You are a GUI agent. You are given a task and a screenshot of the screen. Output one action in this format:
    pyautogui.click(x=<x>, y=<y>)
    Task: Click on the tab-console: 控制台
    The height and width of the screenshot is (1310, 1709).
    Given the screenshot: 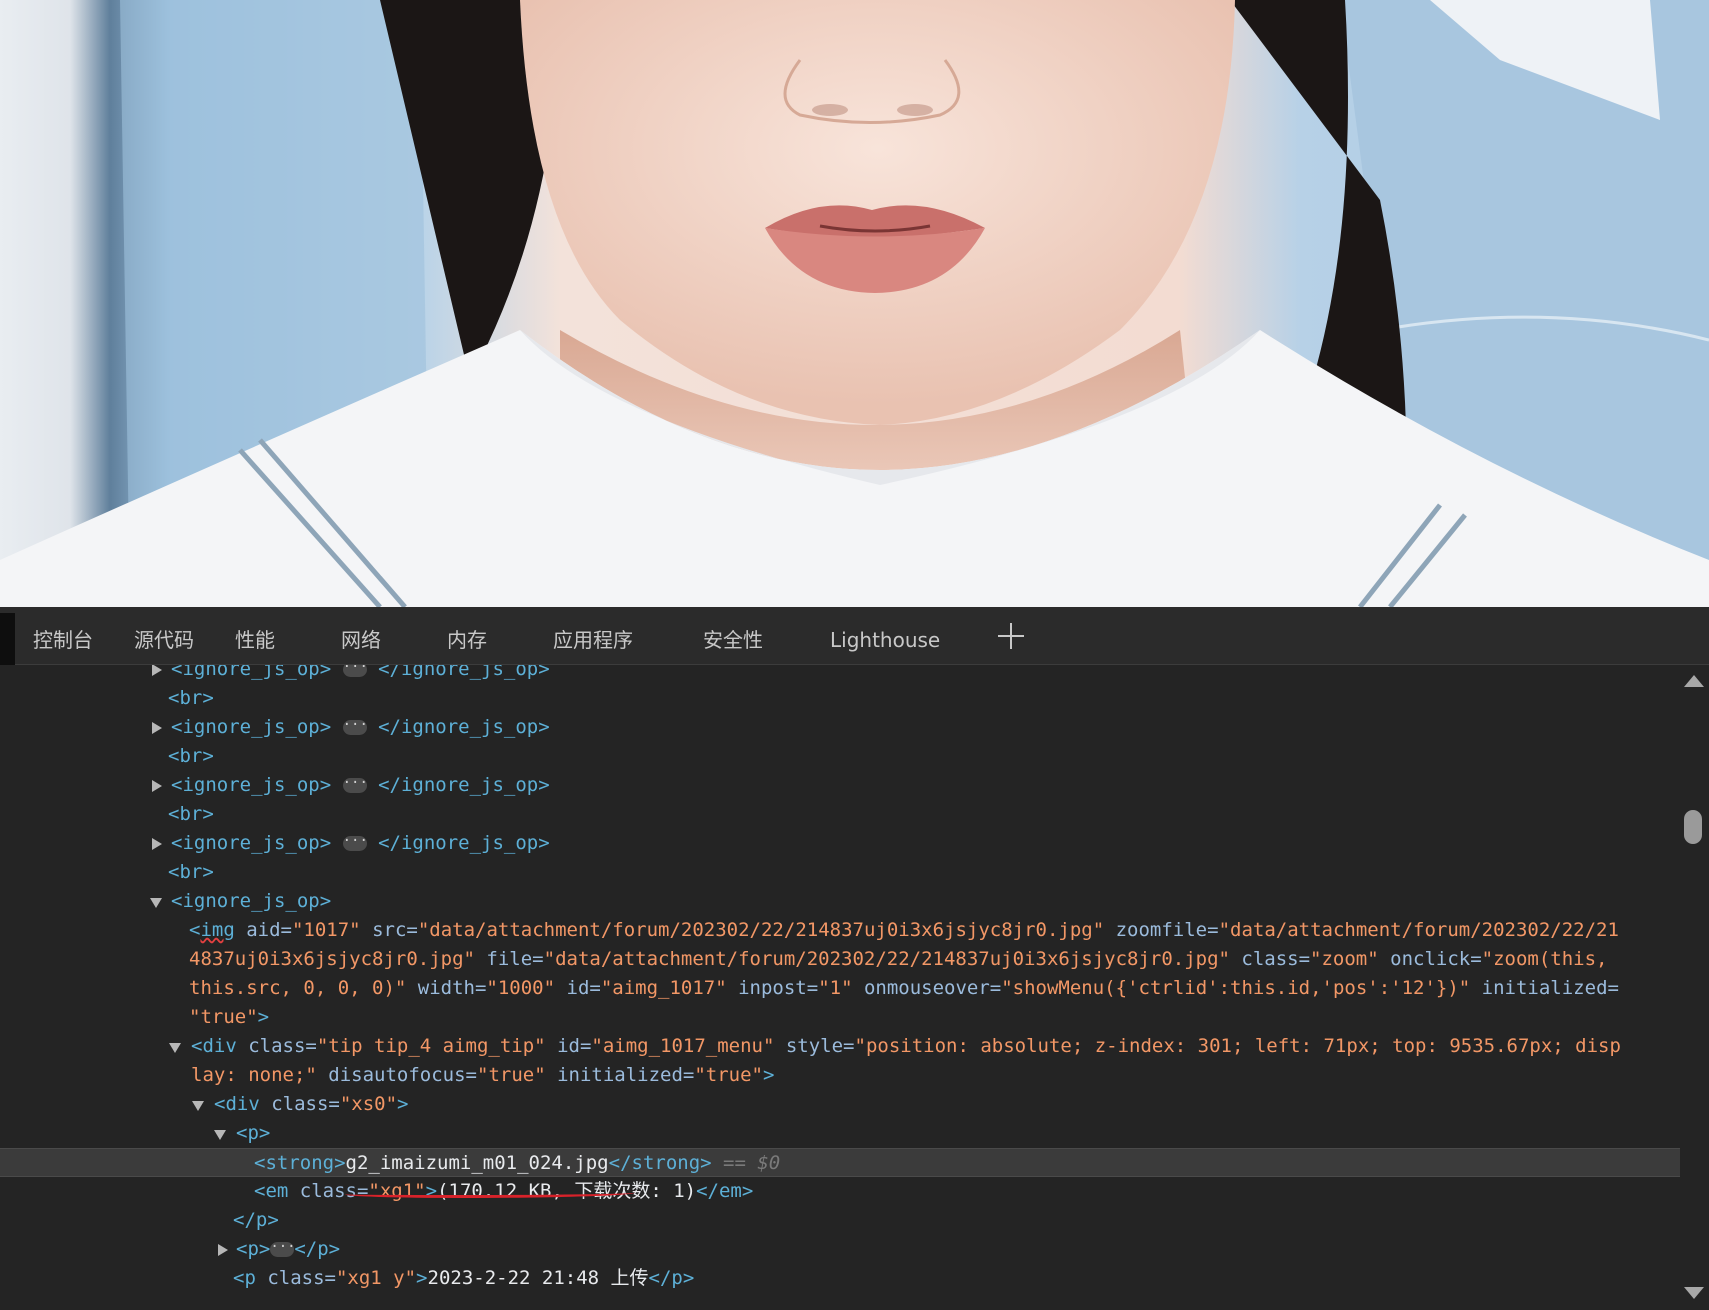 What is the action you would take?
    pyautogui.click(x=63, y=640)
    